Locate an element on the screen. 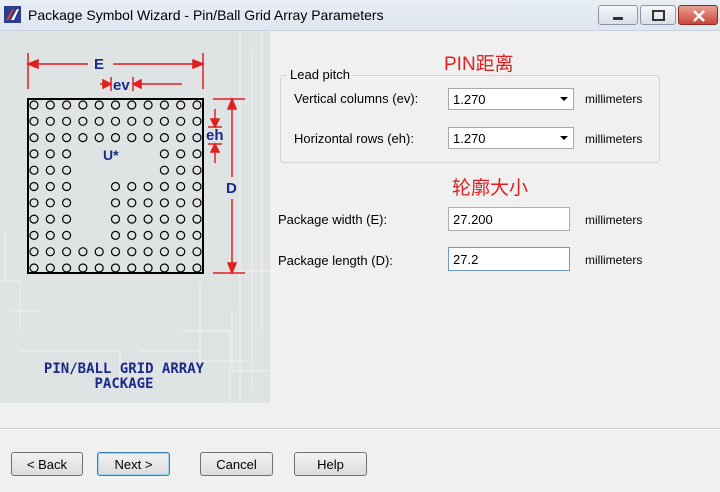 The height and width of the screenshot is (492, 720). next-button: Next > is located at coordinates (133, 464).